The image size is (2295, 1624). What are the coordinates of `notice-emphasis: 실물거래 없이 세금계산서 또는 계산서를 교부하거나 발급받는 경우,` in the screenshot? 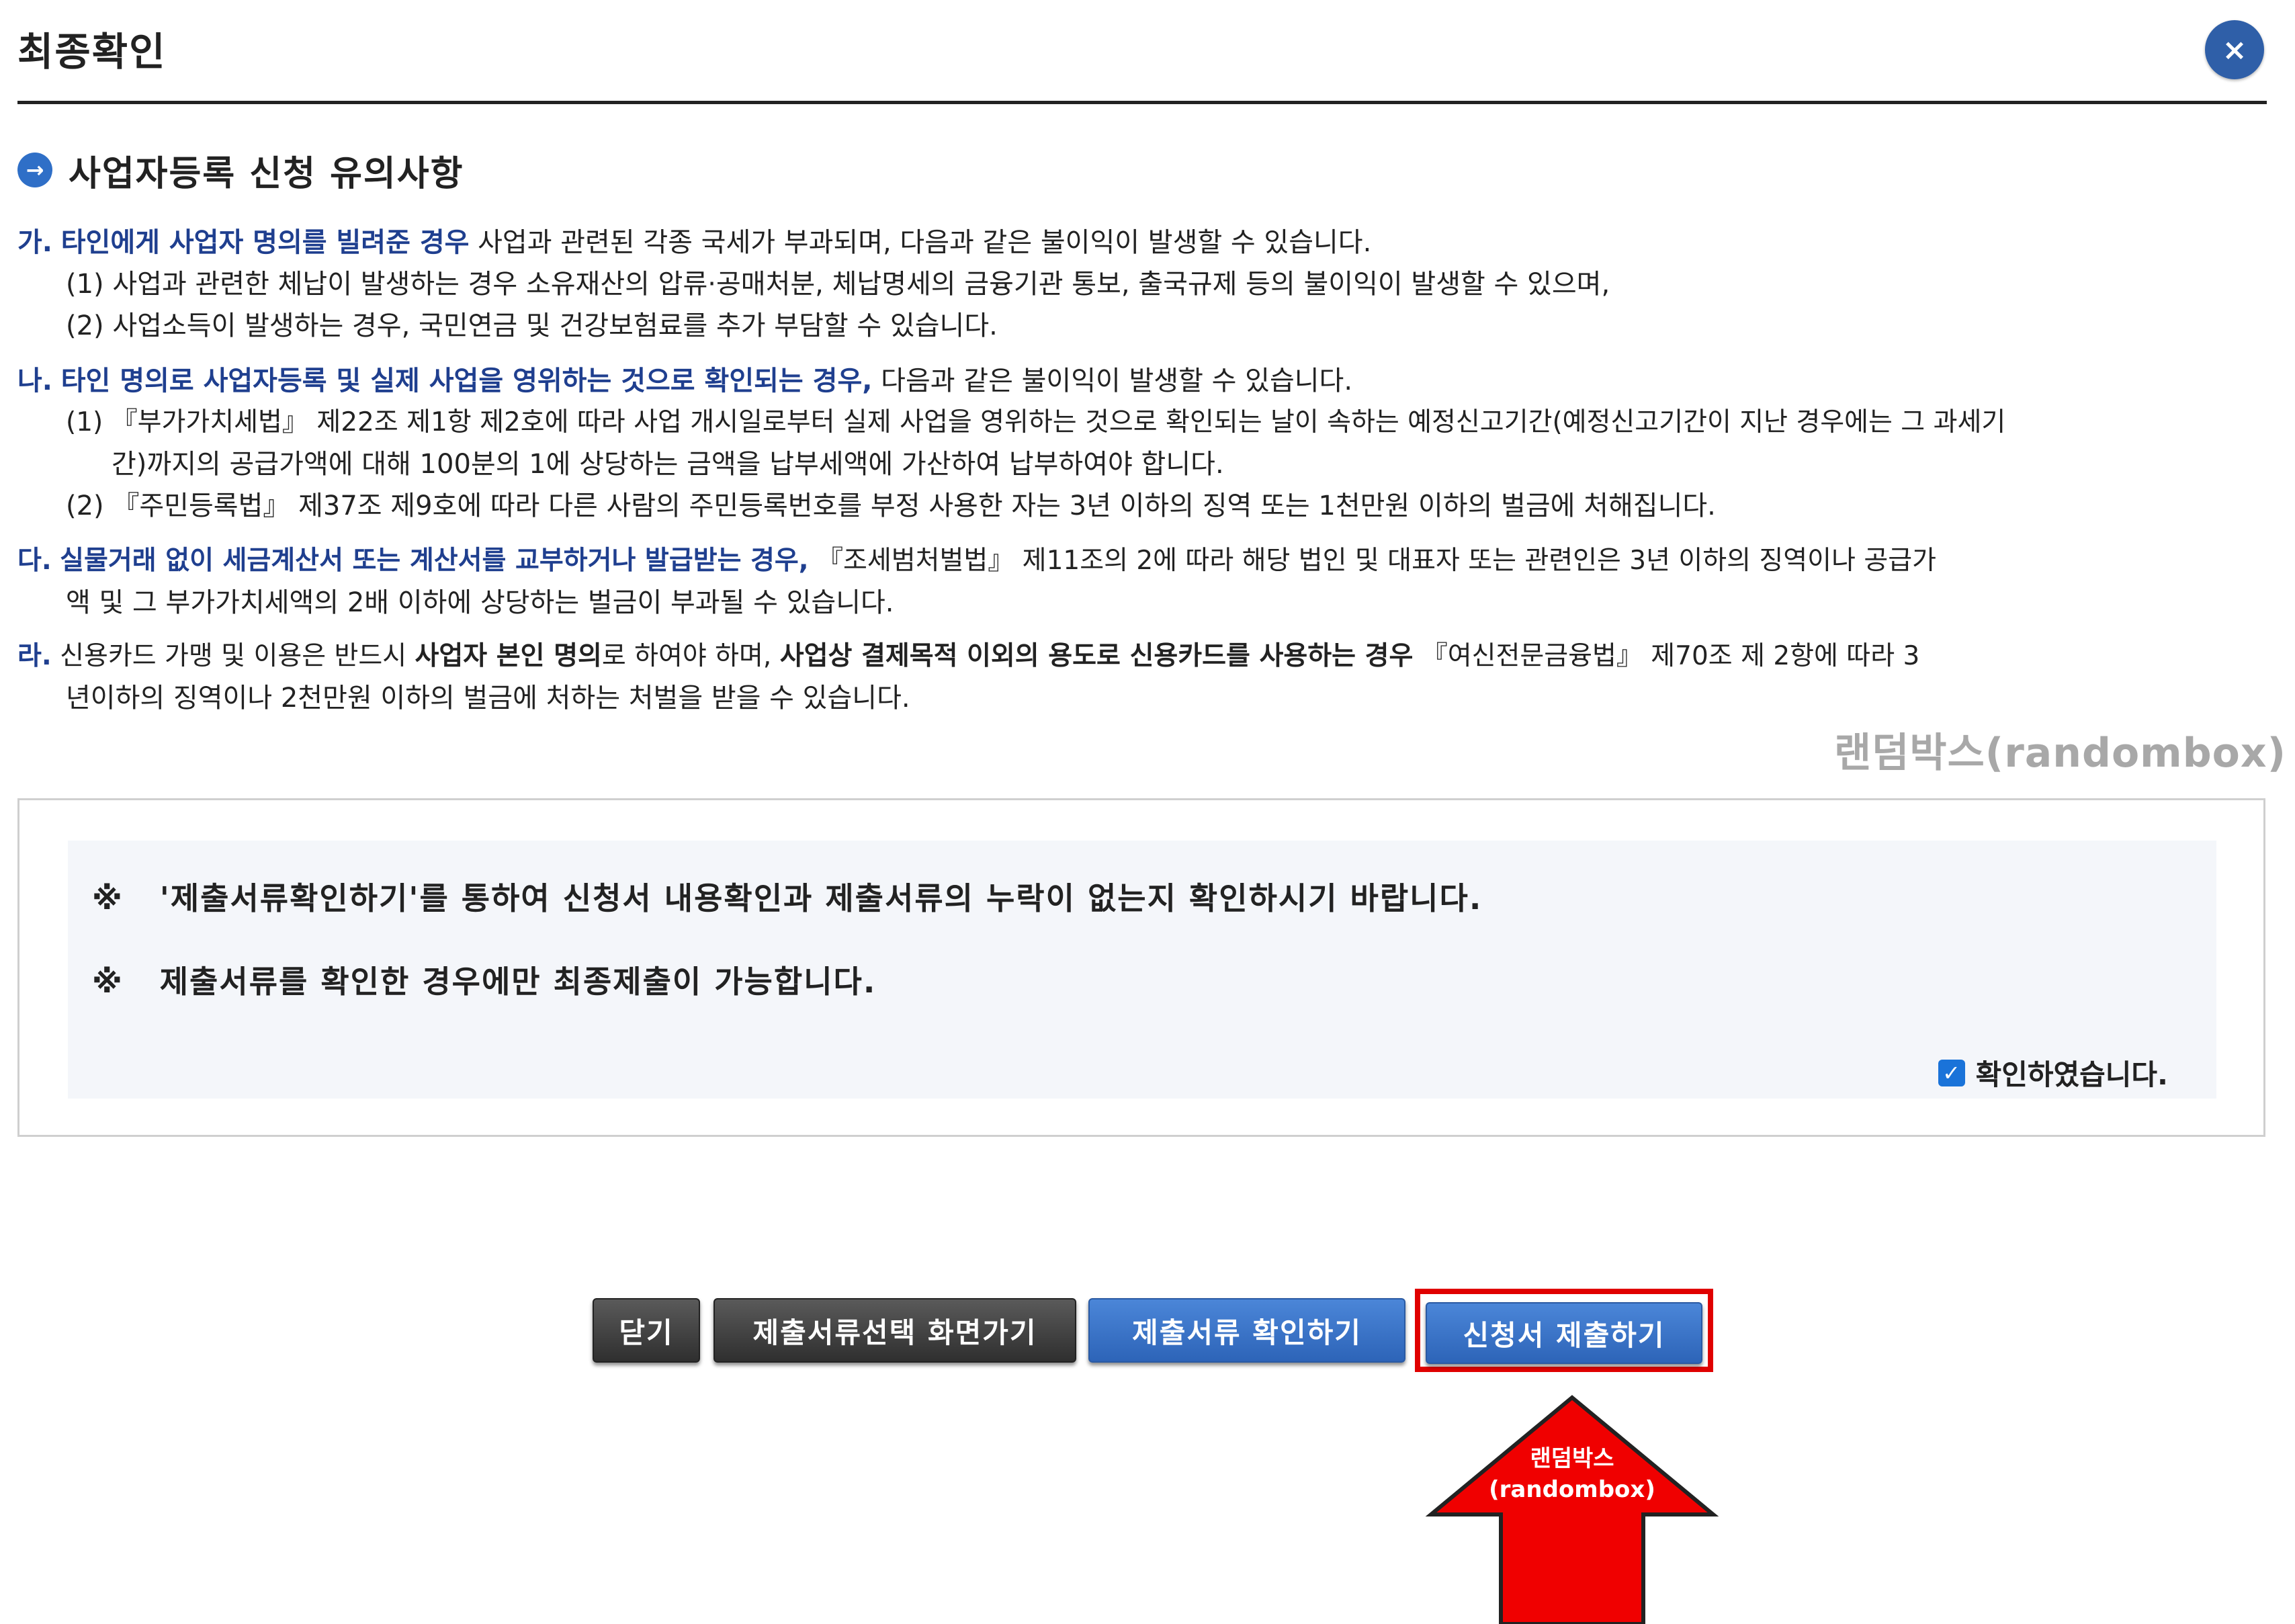 It's located at (435, 561).